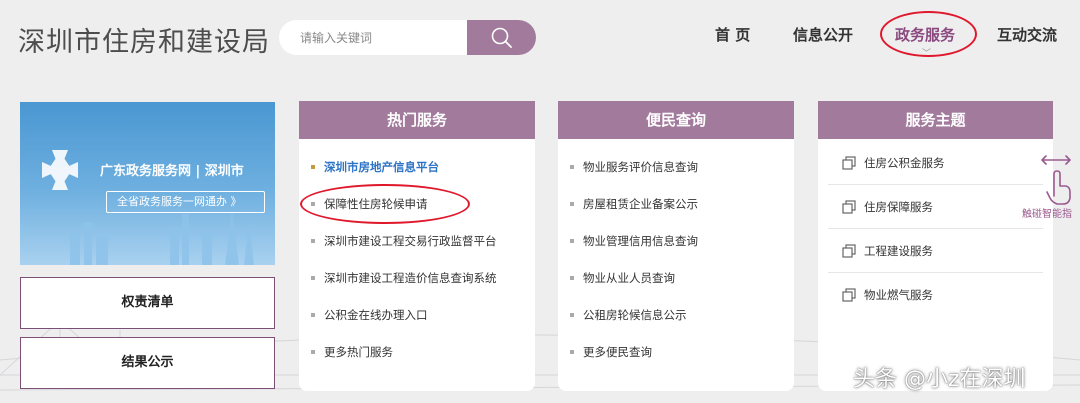 This screenshot has width=1080, height=403. What do you see at coordinates (185, 202) in the screenshot?
I see `banner-one-network-button: 全省政务服务一网通办 》` at bounding box center [185, 202].